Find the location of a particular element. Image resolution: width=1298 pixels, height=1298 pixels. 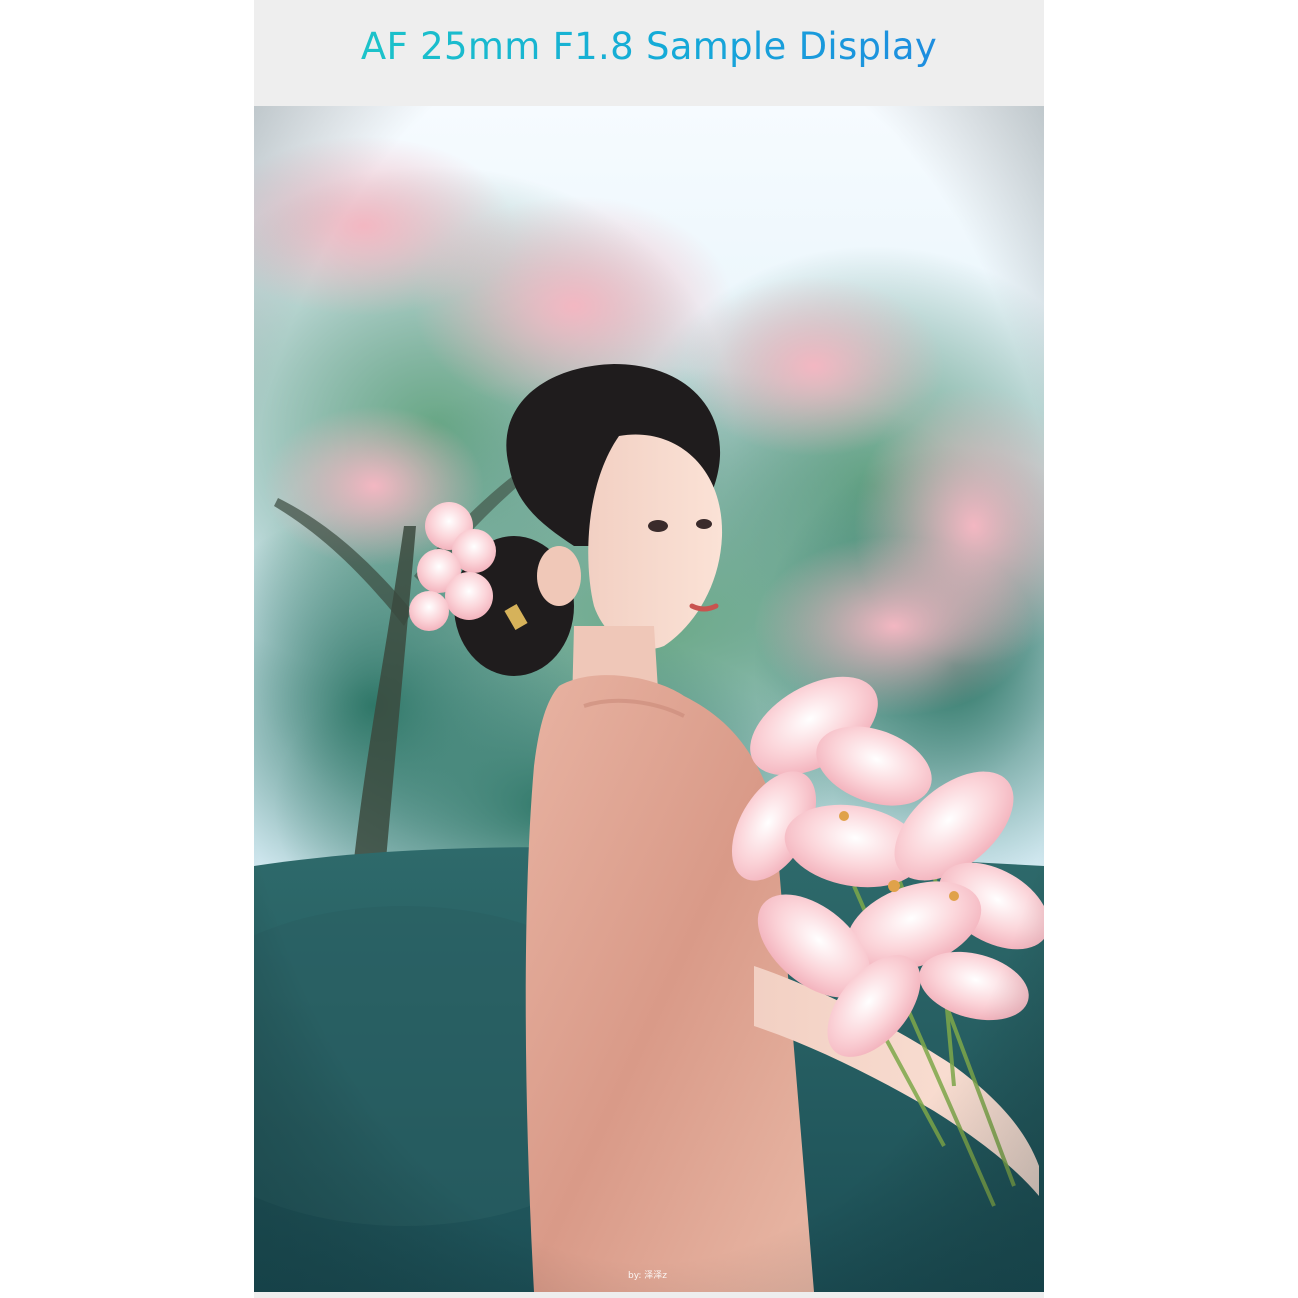

title-bar: AF 25mm F1.8 Sample Display is located at coordinates (649, 53).